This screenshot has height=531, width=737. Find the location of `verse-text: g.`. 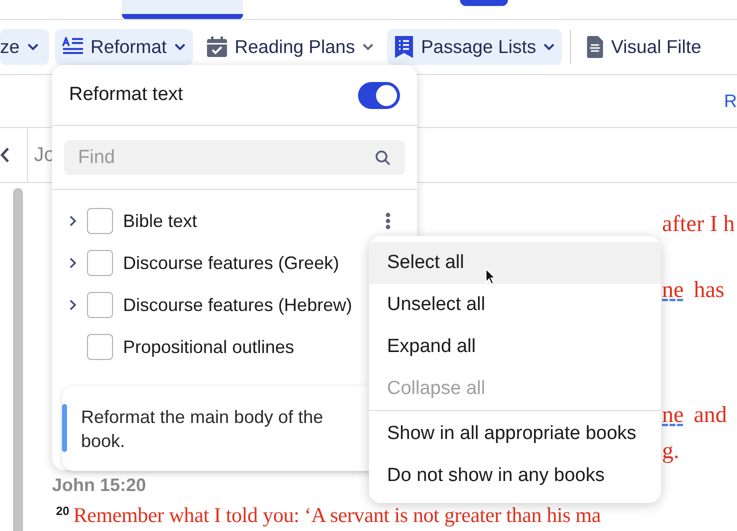

verse-text: g. is located at coordinates (671, 451).